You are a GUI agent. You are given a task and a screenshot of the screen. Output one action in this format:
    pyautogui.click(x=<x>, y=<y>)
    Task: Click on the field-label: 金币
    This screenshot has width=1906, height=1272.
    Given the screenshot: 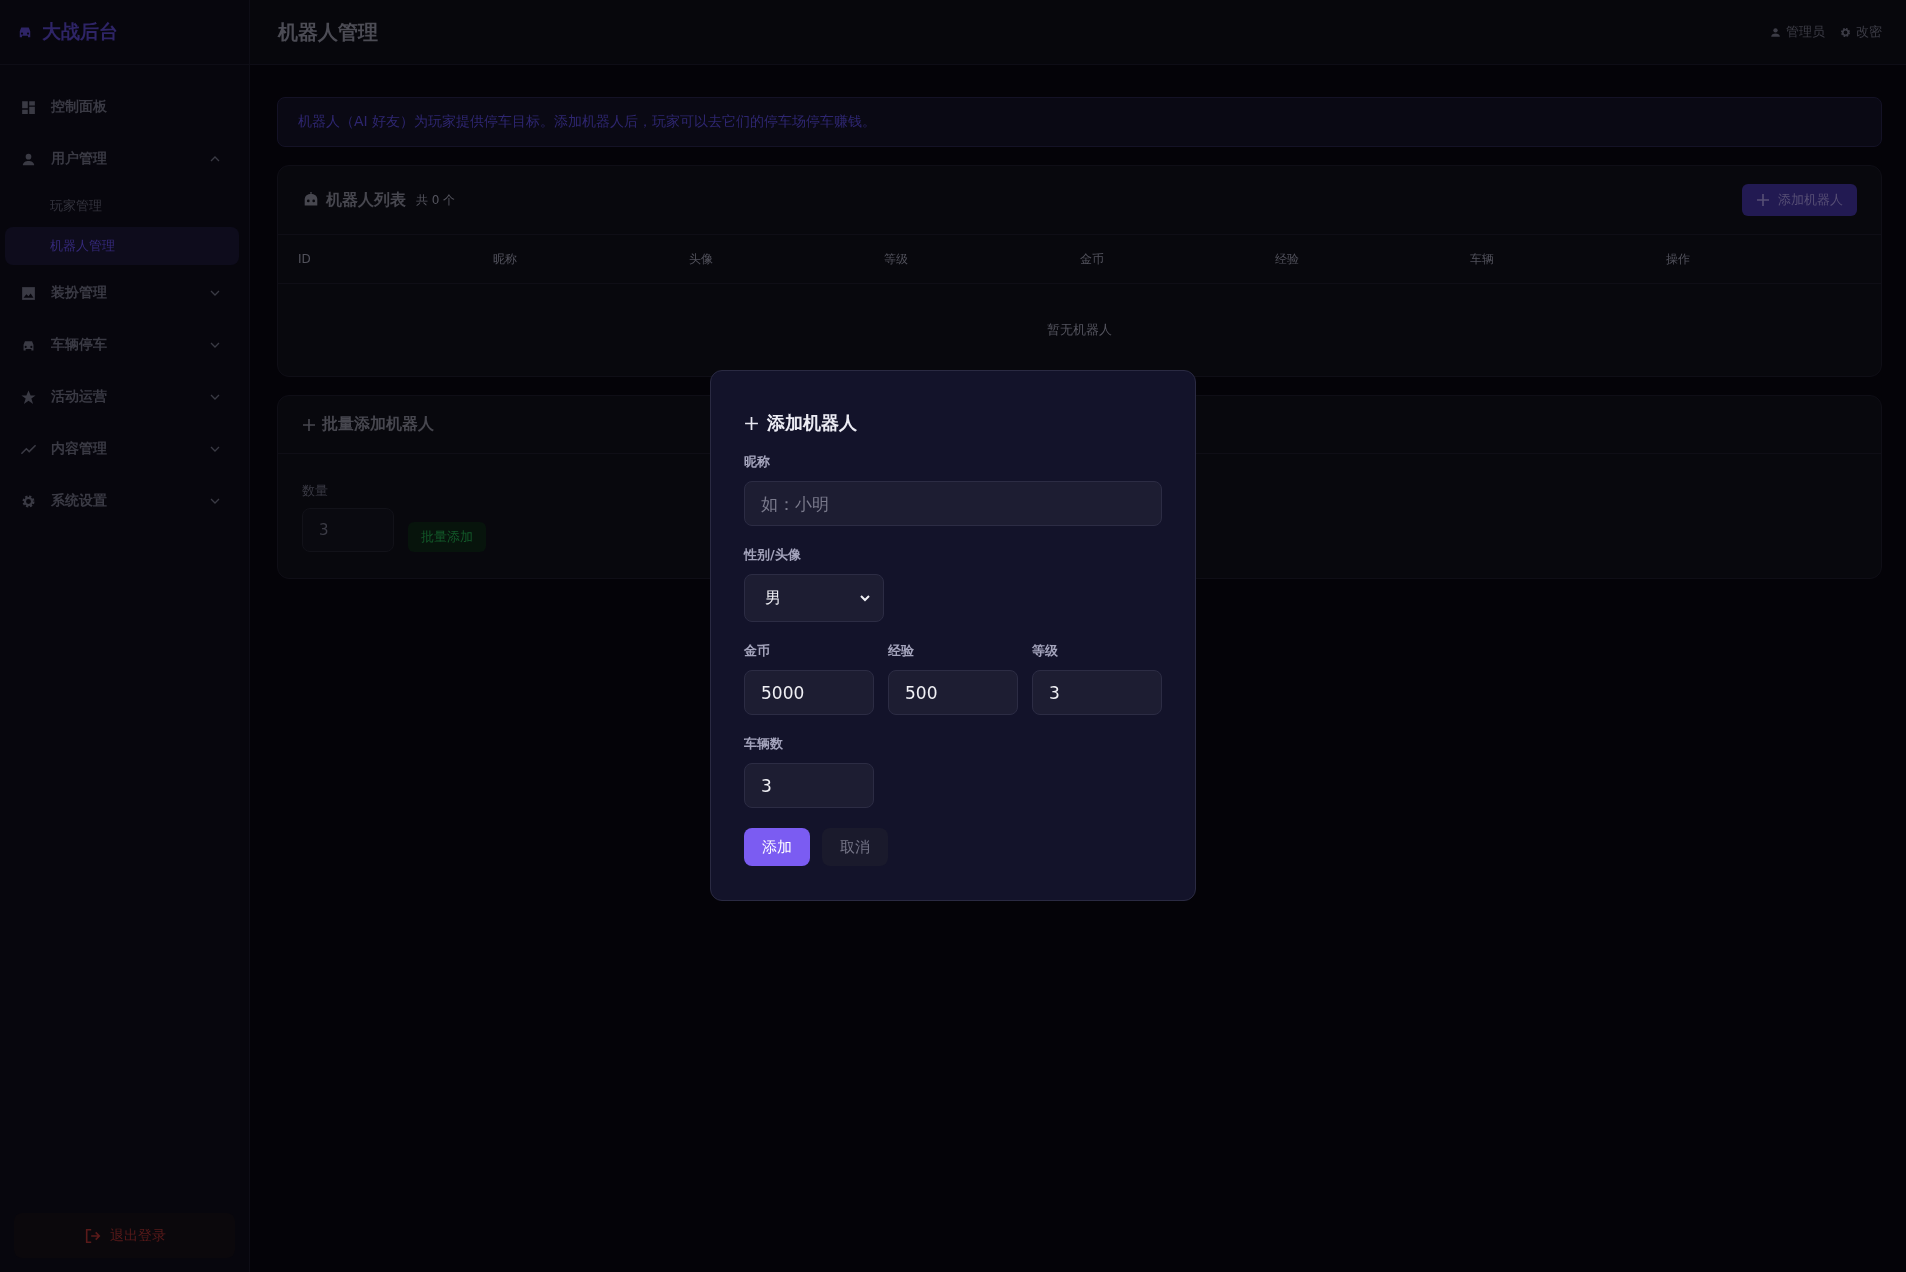 What is the action you would take?
    pyautogui.click(x=757, y=651)
    